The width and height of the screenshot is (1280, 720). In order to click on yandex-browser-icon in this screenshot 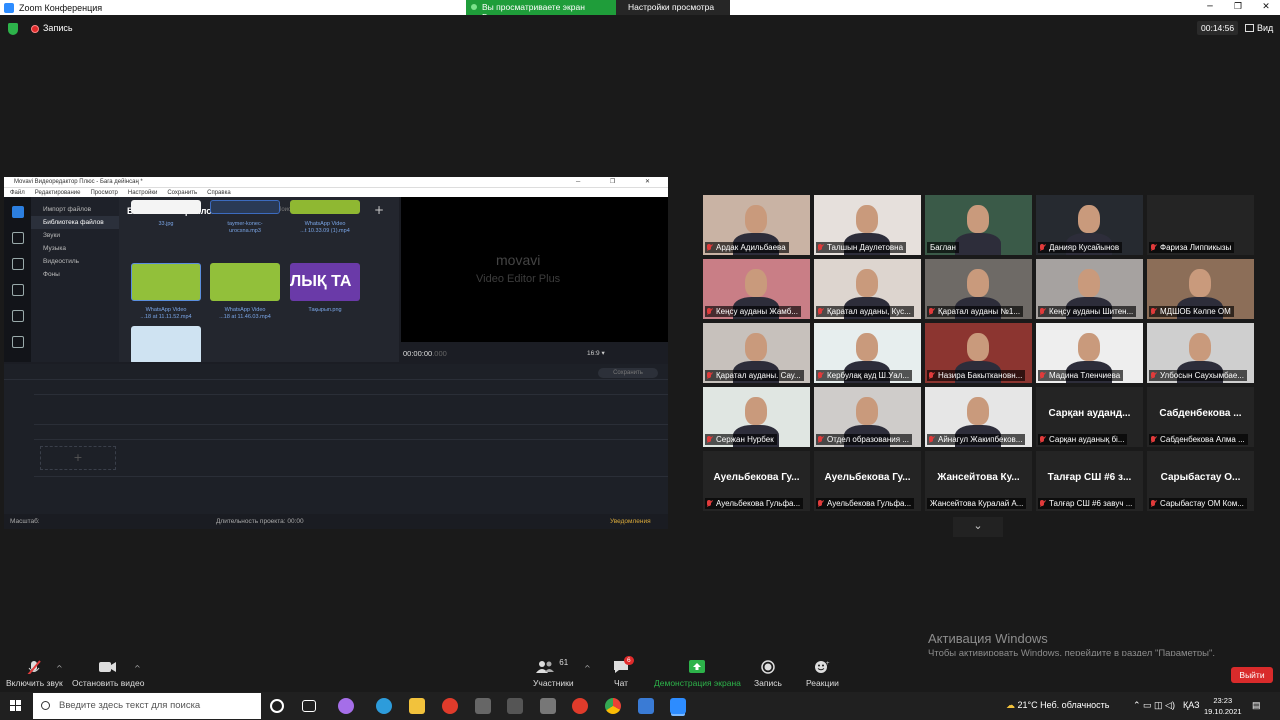, I will do `click(580, 706)`.